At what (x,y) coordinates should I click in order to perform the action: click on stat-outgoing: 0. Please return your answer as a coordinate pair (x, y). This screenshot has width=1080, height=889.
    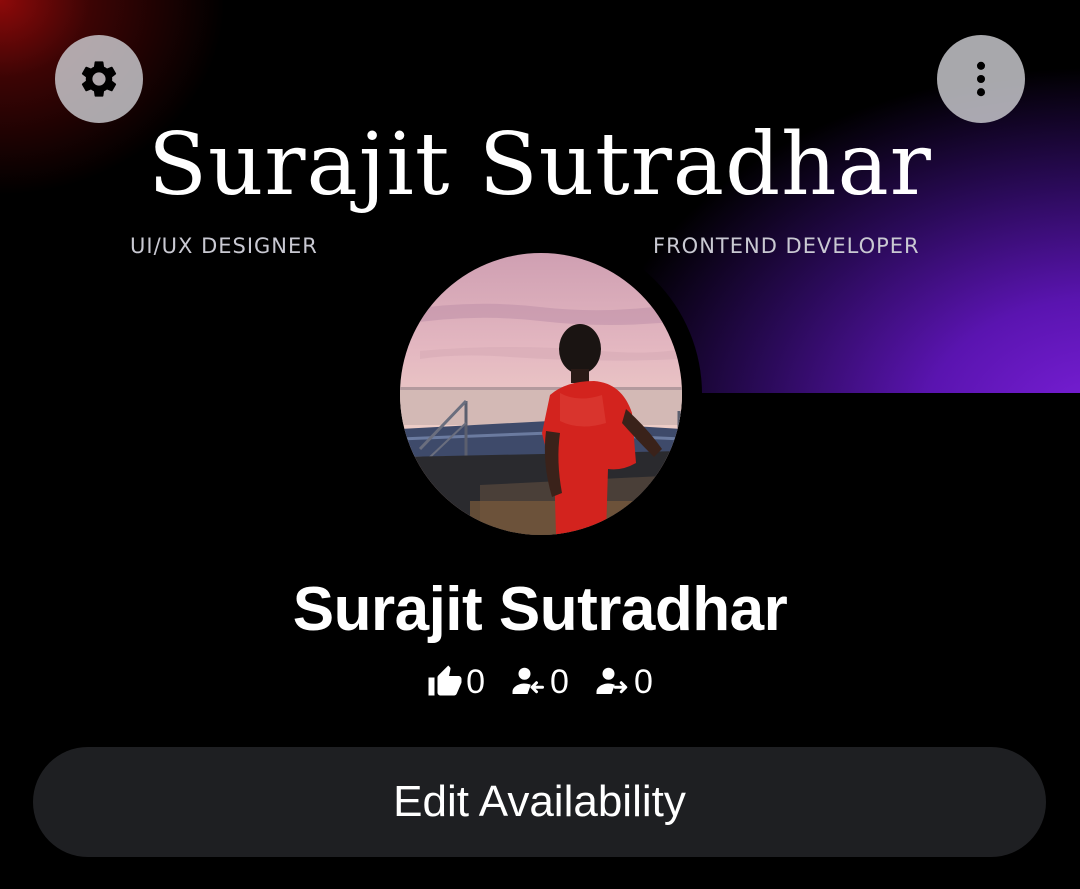
    Looking at the image, I should click on (624, 682).